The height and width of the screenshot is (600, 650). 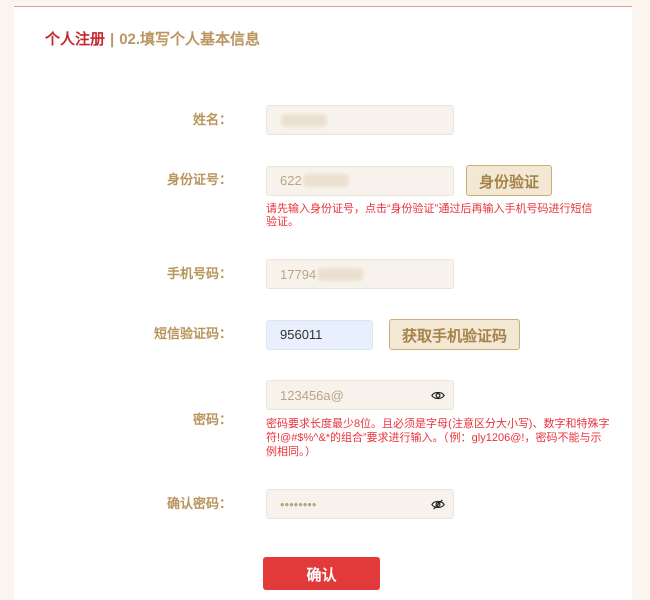 I want to click on eye-icon, so click(x=438, y=395).